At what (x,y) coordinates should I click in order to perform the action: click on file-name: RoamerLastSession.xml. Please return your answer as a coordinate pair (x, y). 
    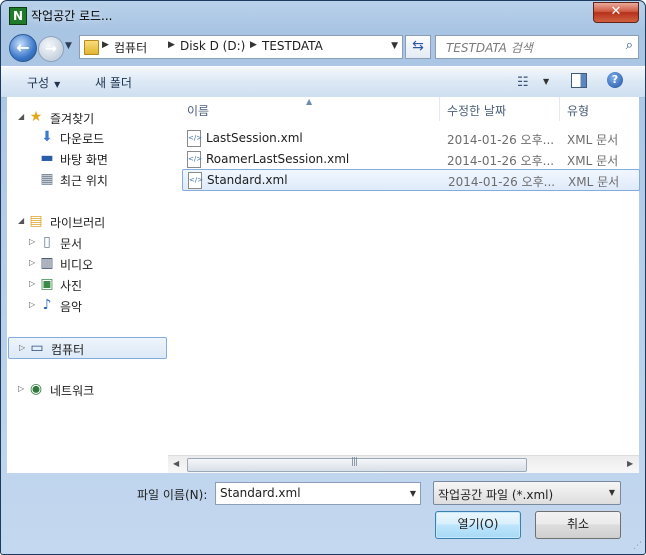
    Looking at the image, I should click on (278, 159).